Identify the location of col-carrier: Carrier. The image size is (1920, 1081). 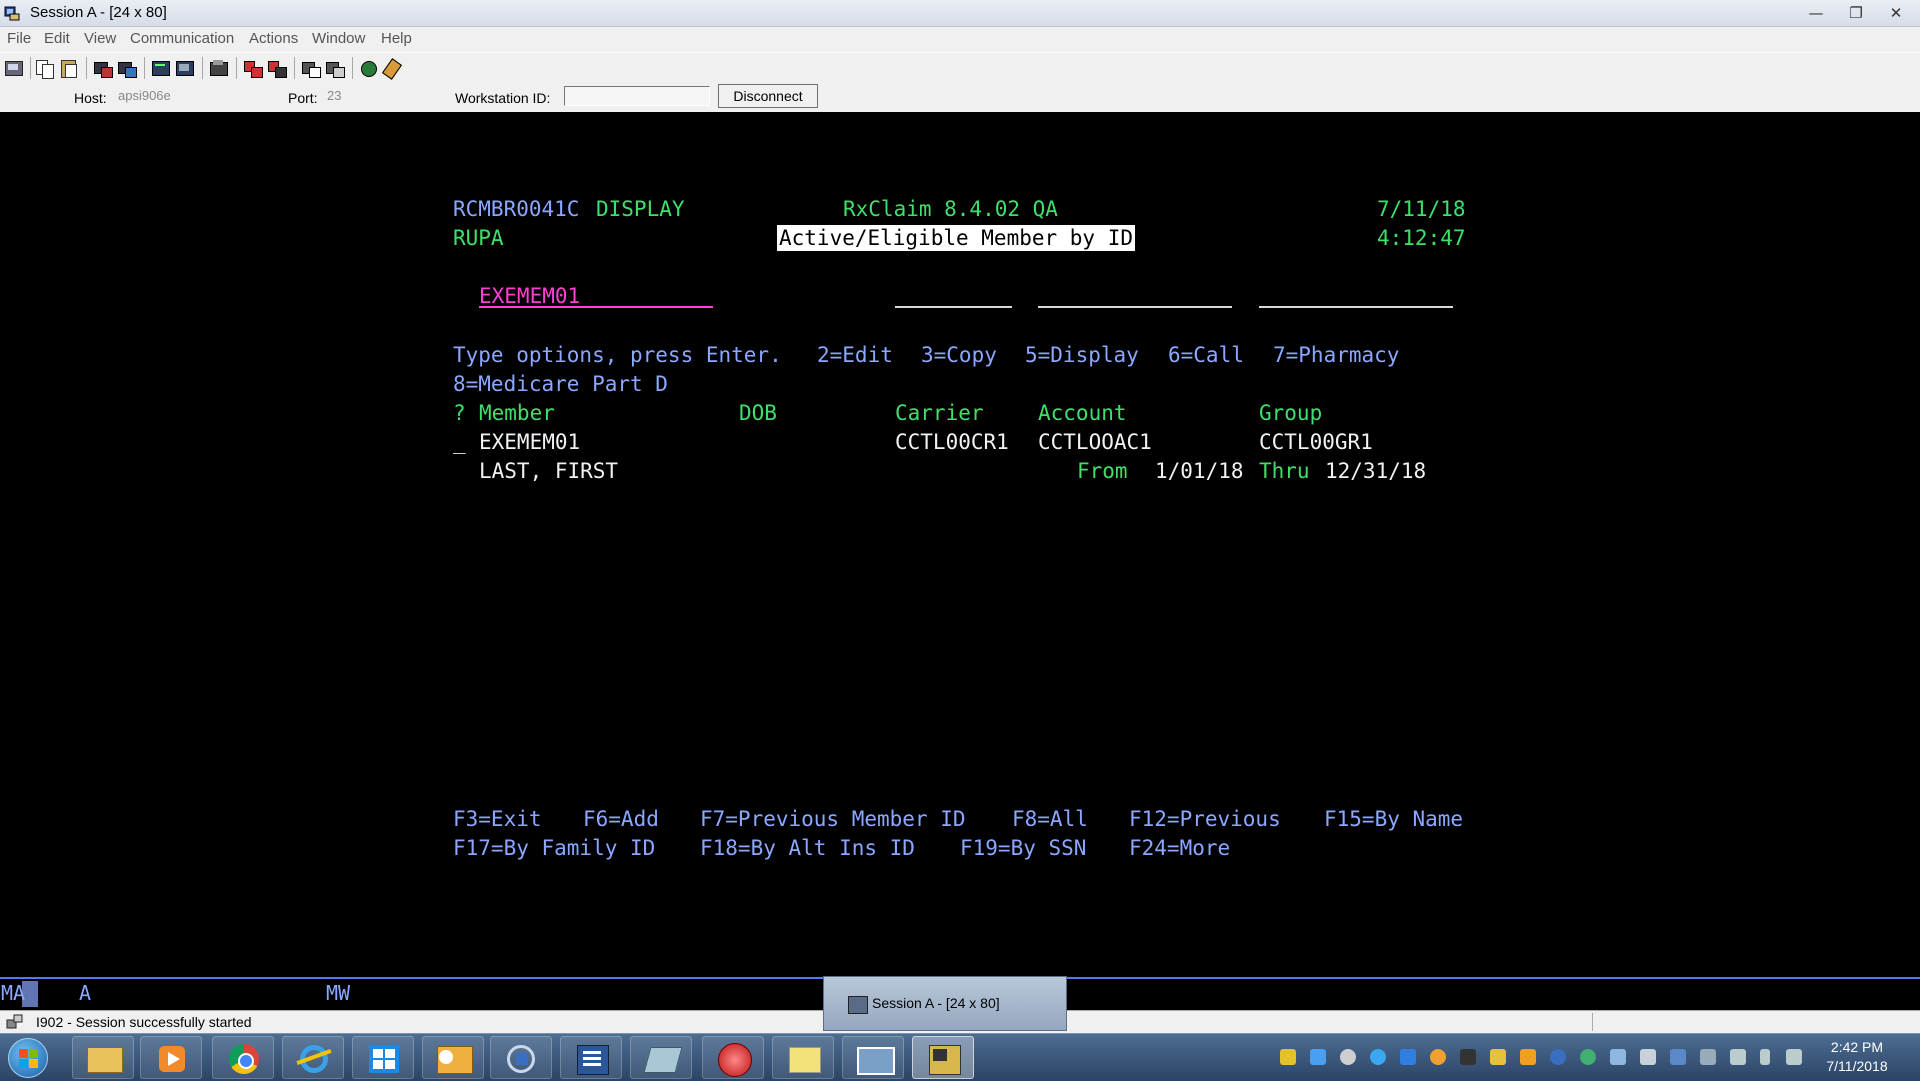
(939, 413).